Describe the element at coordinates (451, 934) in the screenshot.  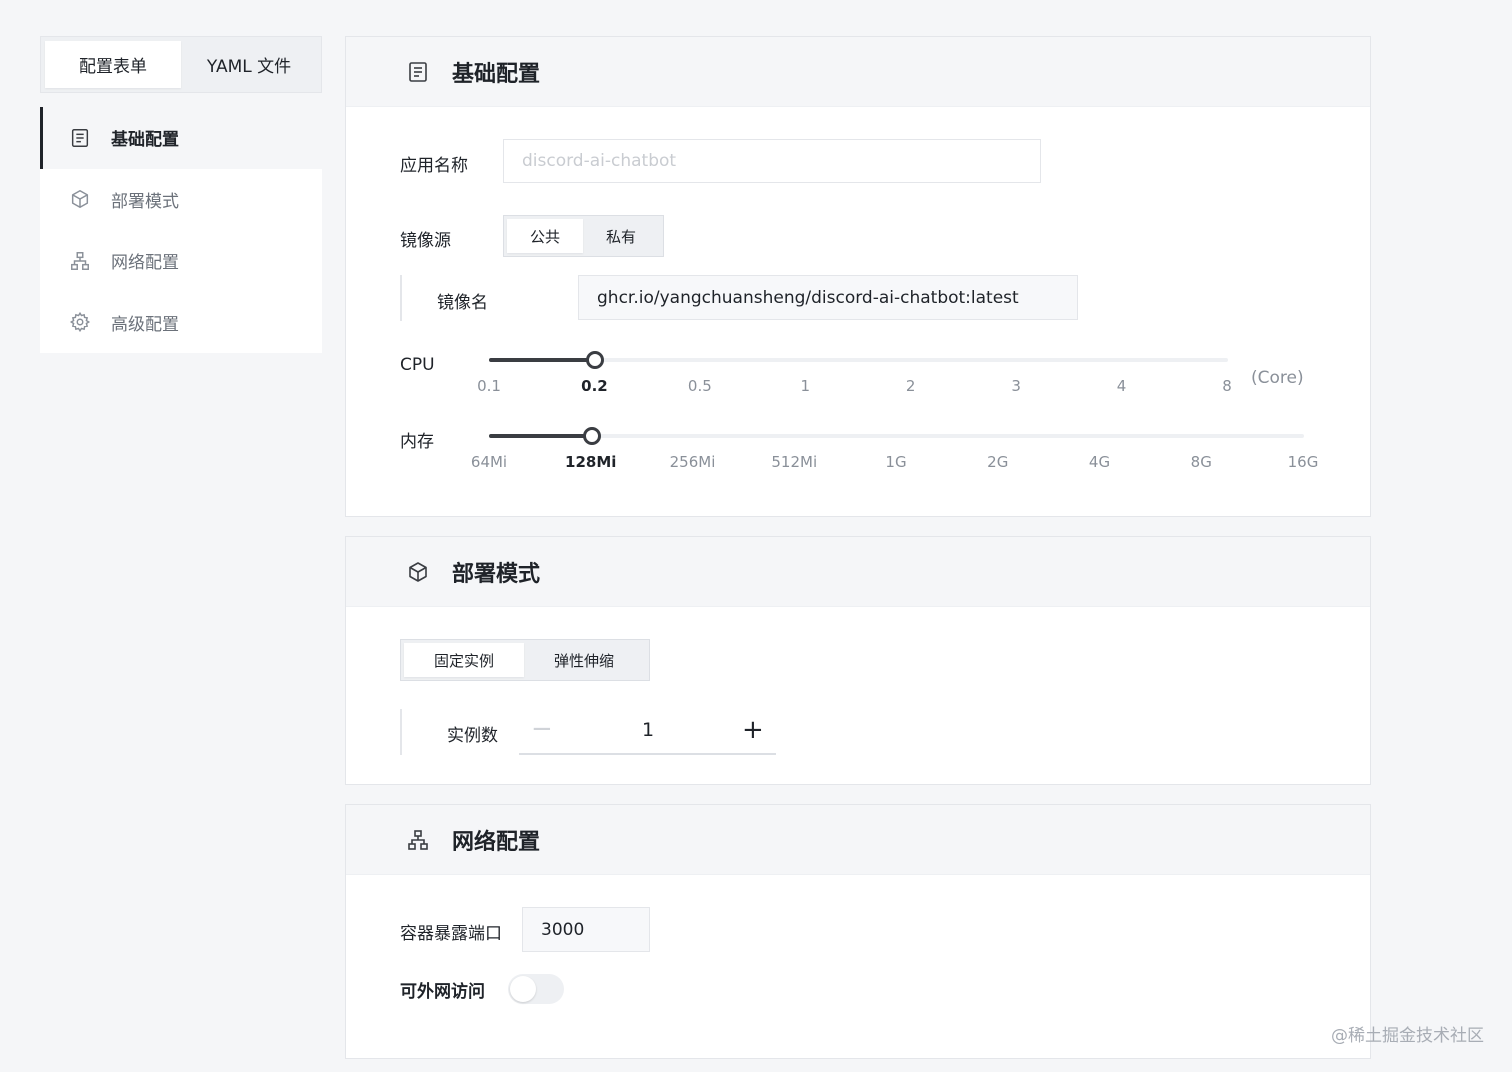
I see `port-label: 容器暴露端口` at that location.